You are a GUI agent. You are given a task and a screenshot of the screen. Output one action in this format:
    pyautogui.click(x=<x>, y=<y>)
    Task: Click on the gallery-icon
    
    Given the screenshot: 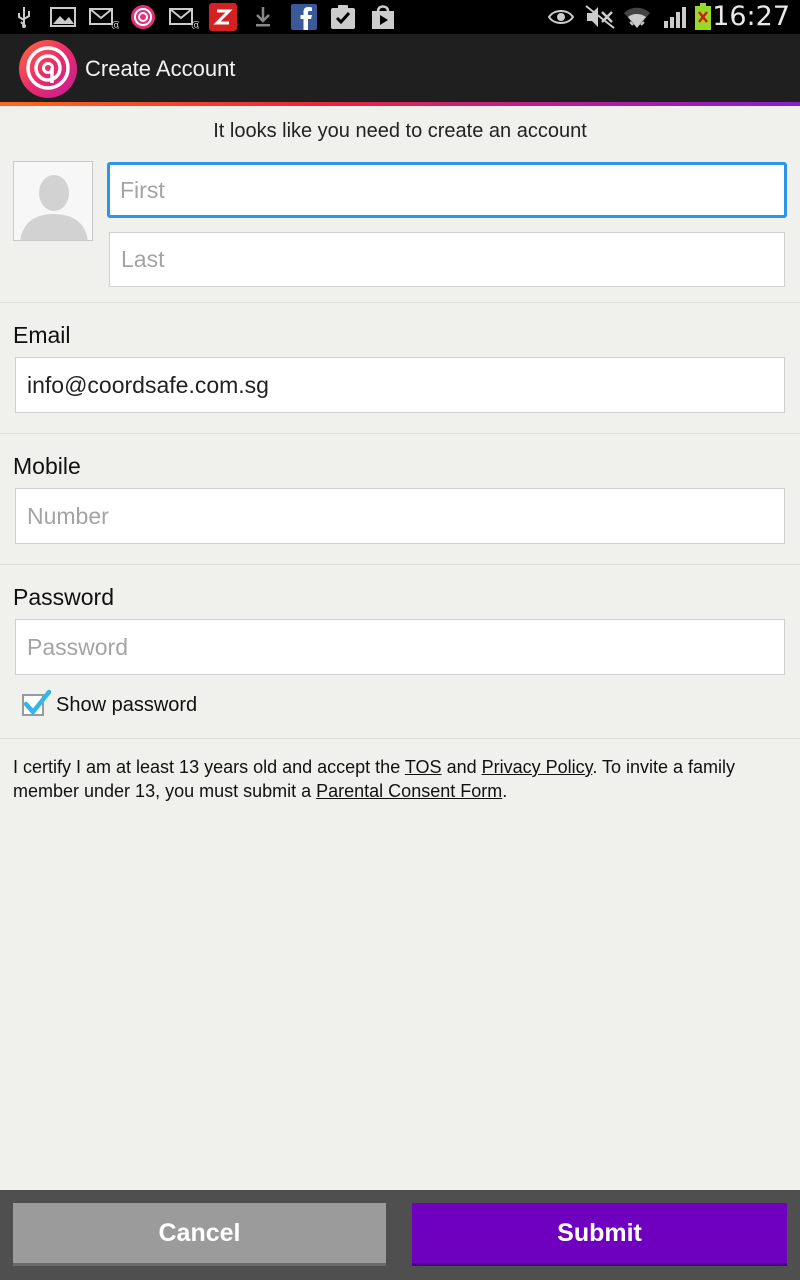 What is the action you would take?
    pyautogui.click(x=63, y=17)
    